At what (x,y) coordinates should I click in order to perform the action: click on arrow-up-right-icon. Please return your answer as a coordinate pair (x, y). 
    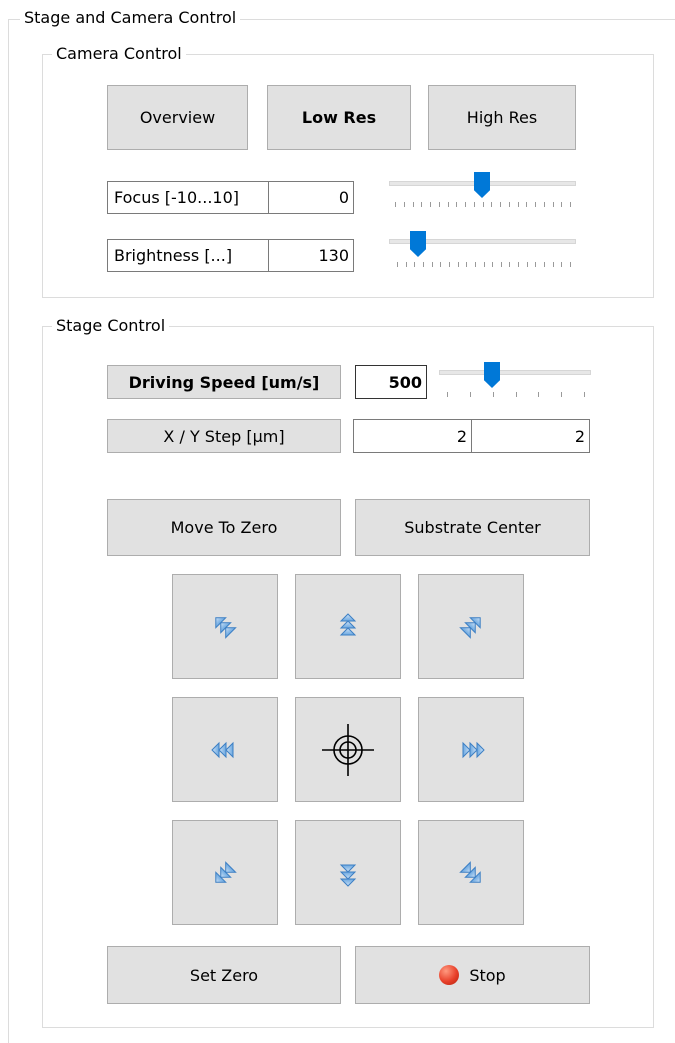
    Looking at the image, I should click on (472, 624).